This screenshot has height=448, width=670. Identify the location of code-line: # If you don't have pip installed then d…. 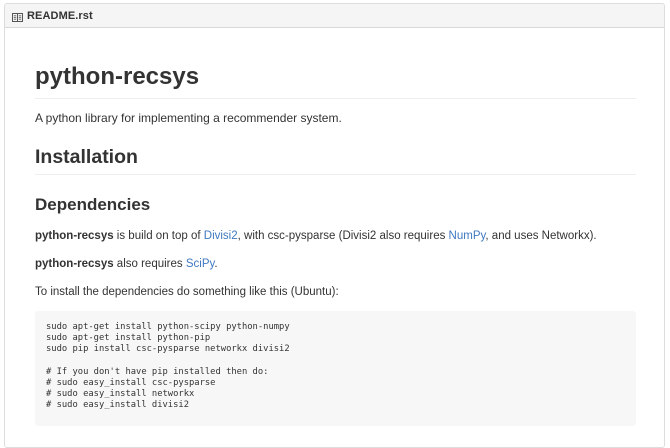
(157, 371).